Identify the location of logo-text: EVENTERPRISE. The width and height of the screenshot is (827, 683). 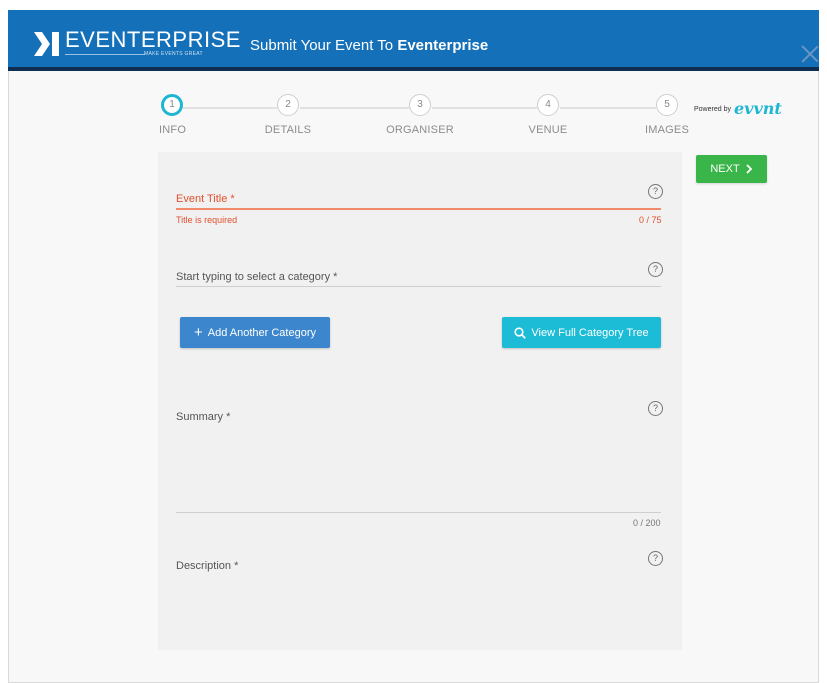
(153, 39).